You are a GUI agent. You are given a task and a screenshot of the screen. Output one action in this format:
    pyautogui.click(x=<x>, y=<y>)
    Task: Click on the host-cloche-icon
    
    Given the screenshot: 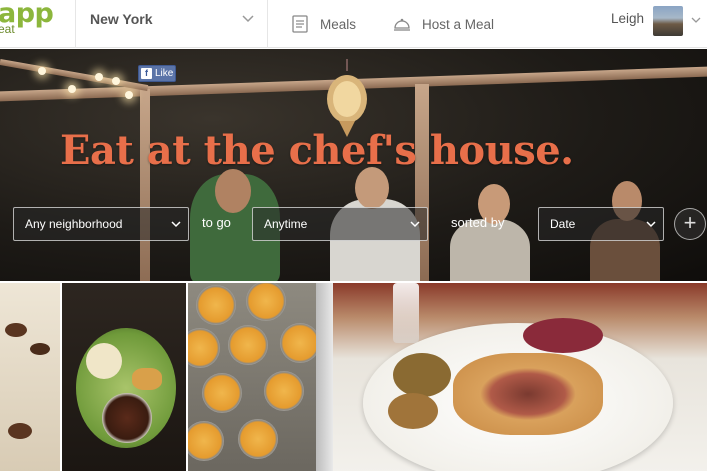 What is the action you would take?
    pyautogui.click(x=402, y=24)
    